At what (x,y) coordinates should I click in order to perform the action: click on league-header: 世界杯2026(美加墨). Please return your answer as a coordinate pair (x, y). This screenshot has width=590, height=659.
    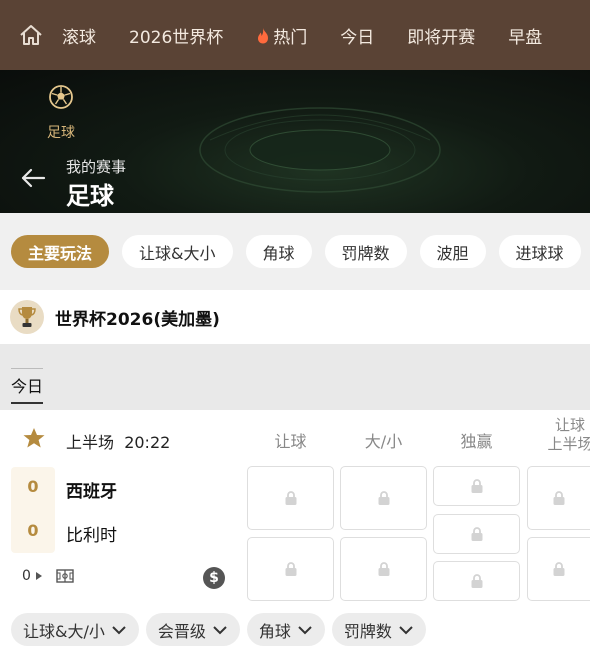
    Looking at the image, I should click on (295, 317).